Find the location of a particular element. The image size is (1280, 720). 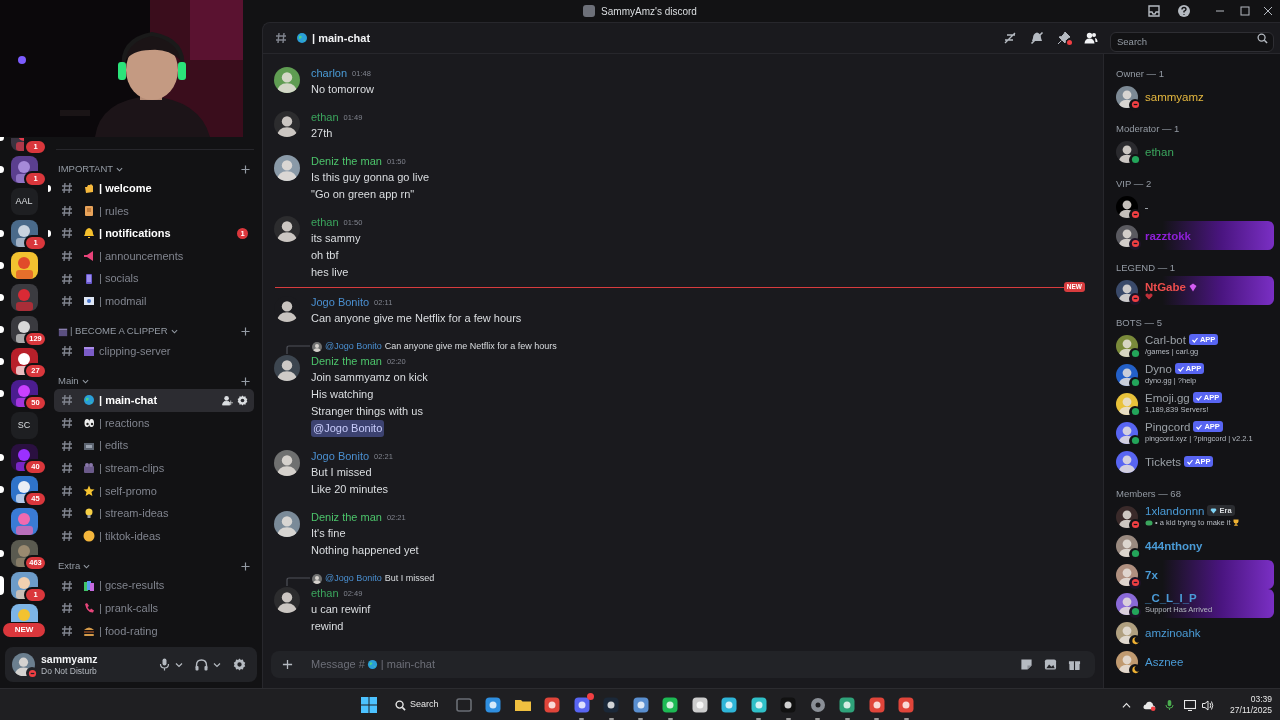

member-name: _C_L_I_P is located at coordinates (1171, 597).